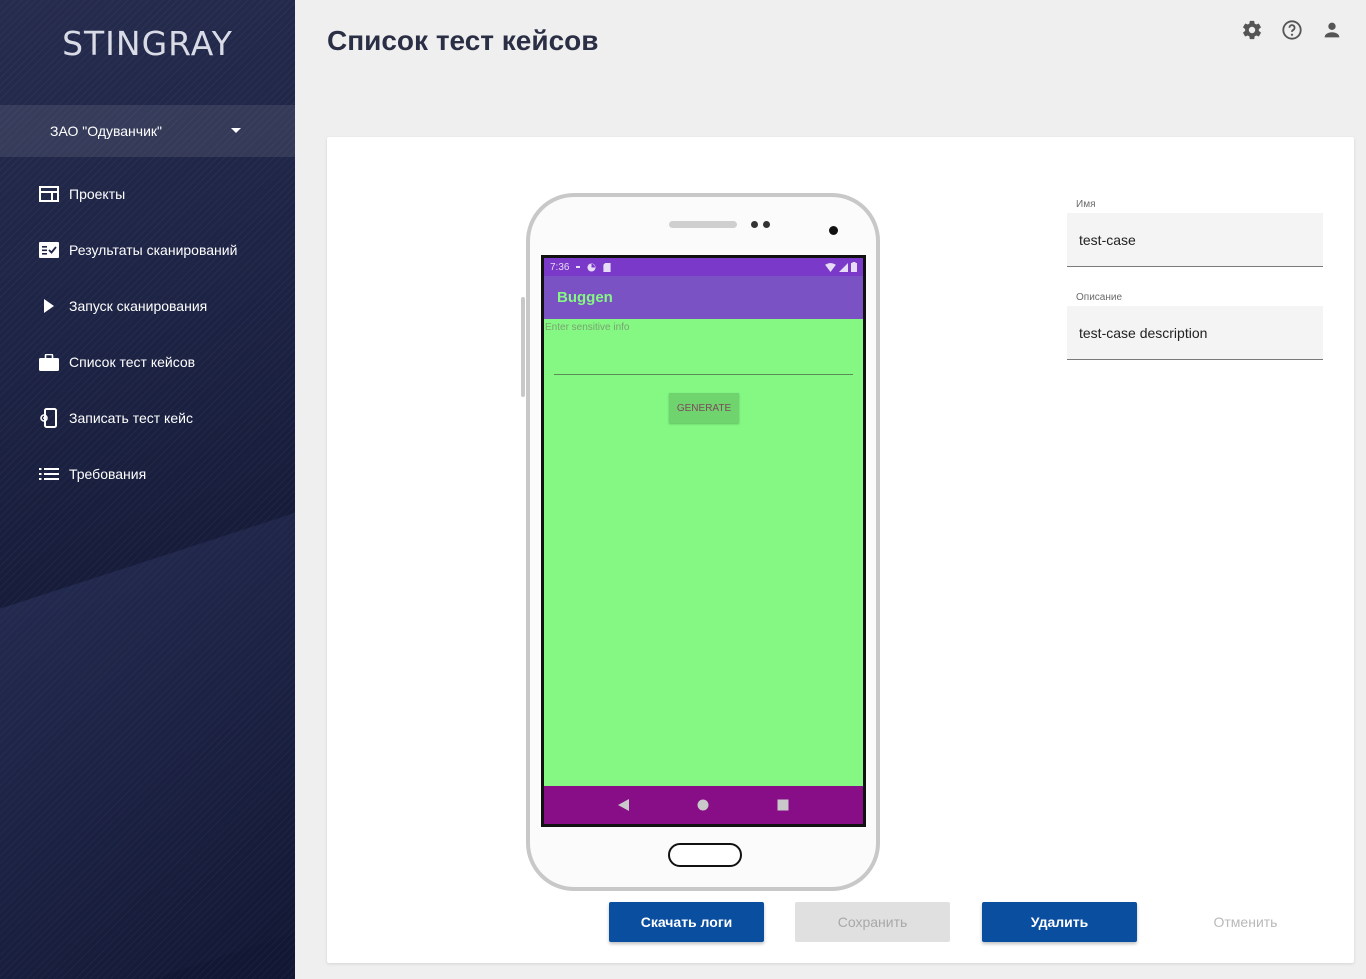  Describe the element at coordinates (236, 130) in the screenshot. I see `chevron-down-icon` at that location.